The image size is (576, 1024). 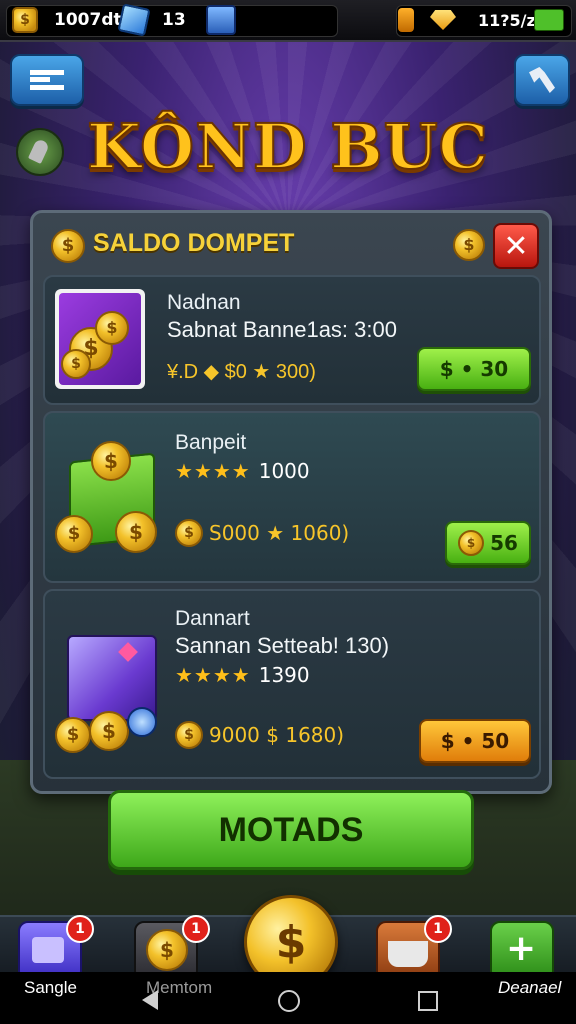 I want to click on main-action-label: MOTADS, so click(x=291, y=829).